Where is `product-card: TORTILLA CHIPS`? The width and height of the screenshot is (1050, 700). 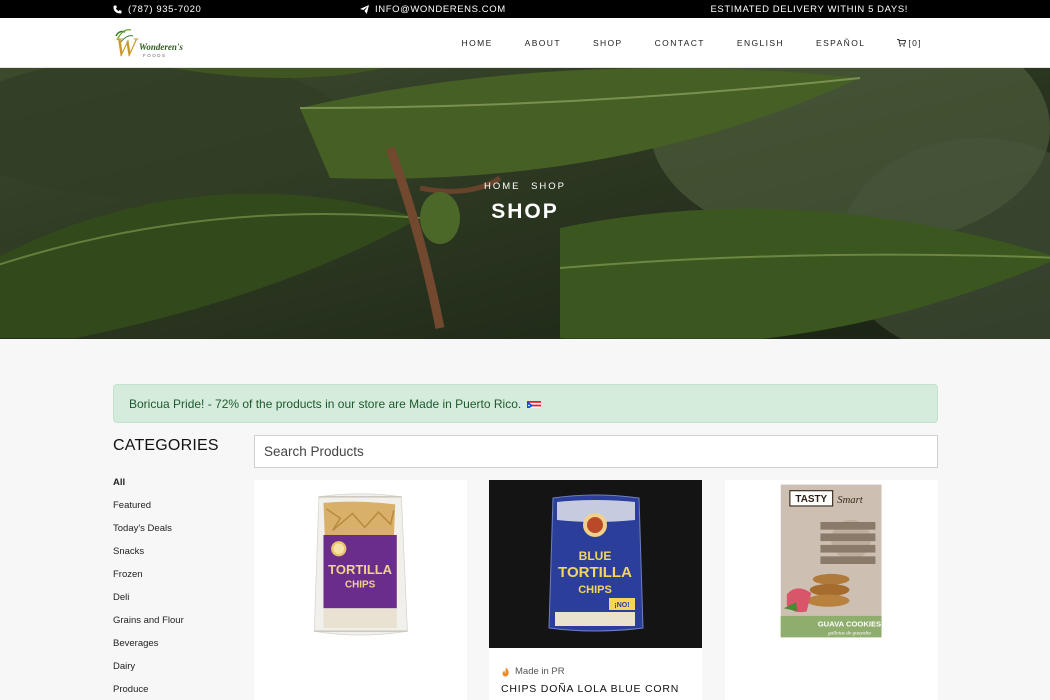 product-card: TORTILLA CHIPS is located at coordinates (360, 590).